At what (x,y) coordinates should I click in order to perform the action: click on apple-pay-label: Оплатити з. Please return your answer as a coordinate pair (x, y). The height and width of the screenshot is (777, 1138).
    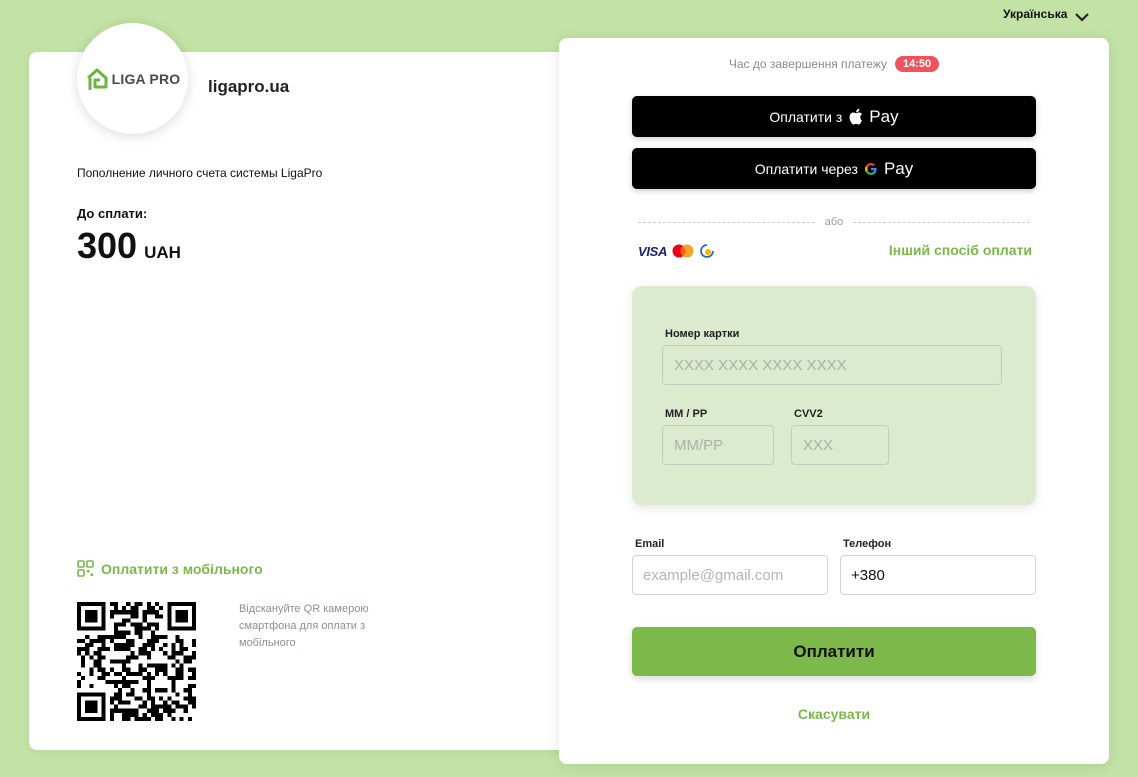
    Looking at the image, I should click on (806, 116).